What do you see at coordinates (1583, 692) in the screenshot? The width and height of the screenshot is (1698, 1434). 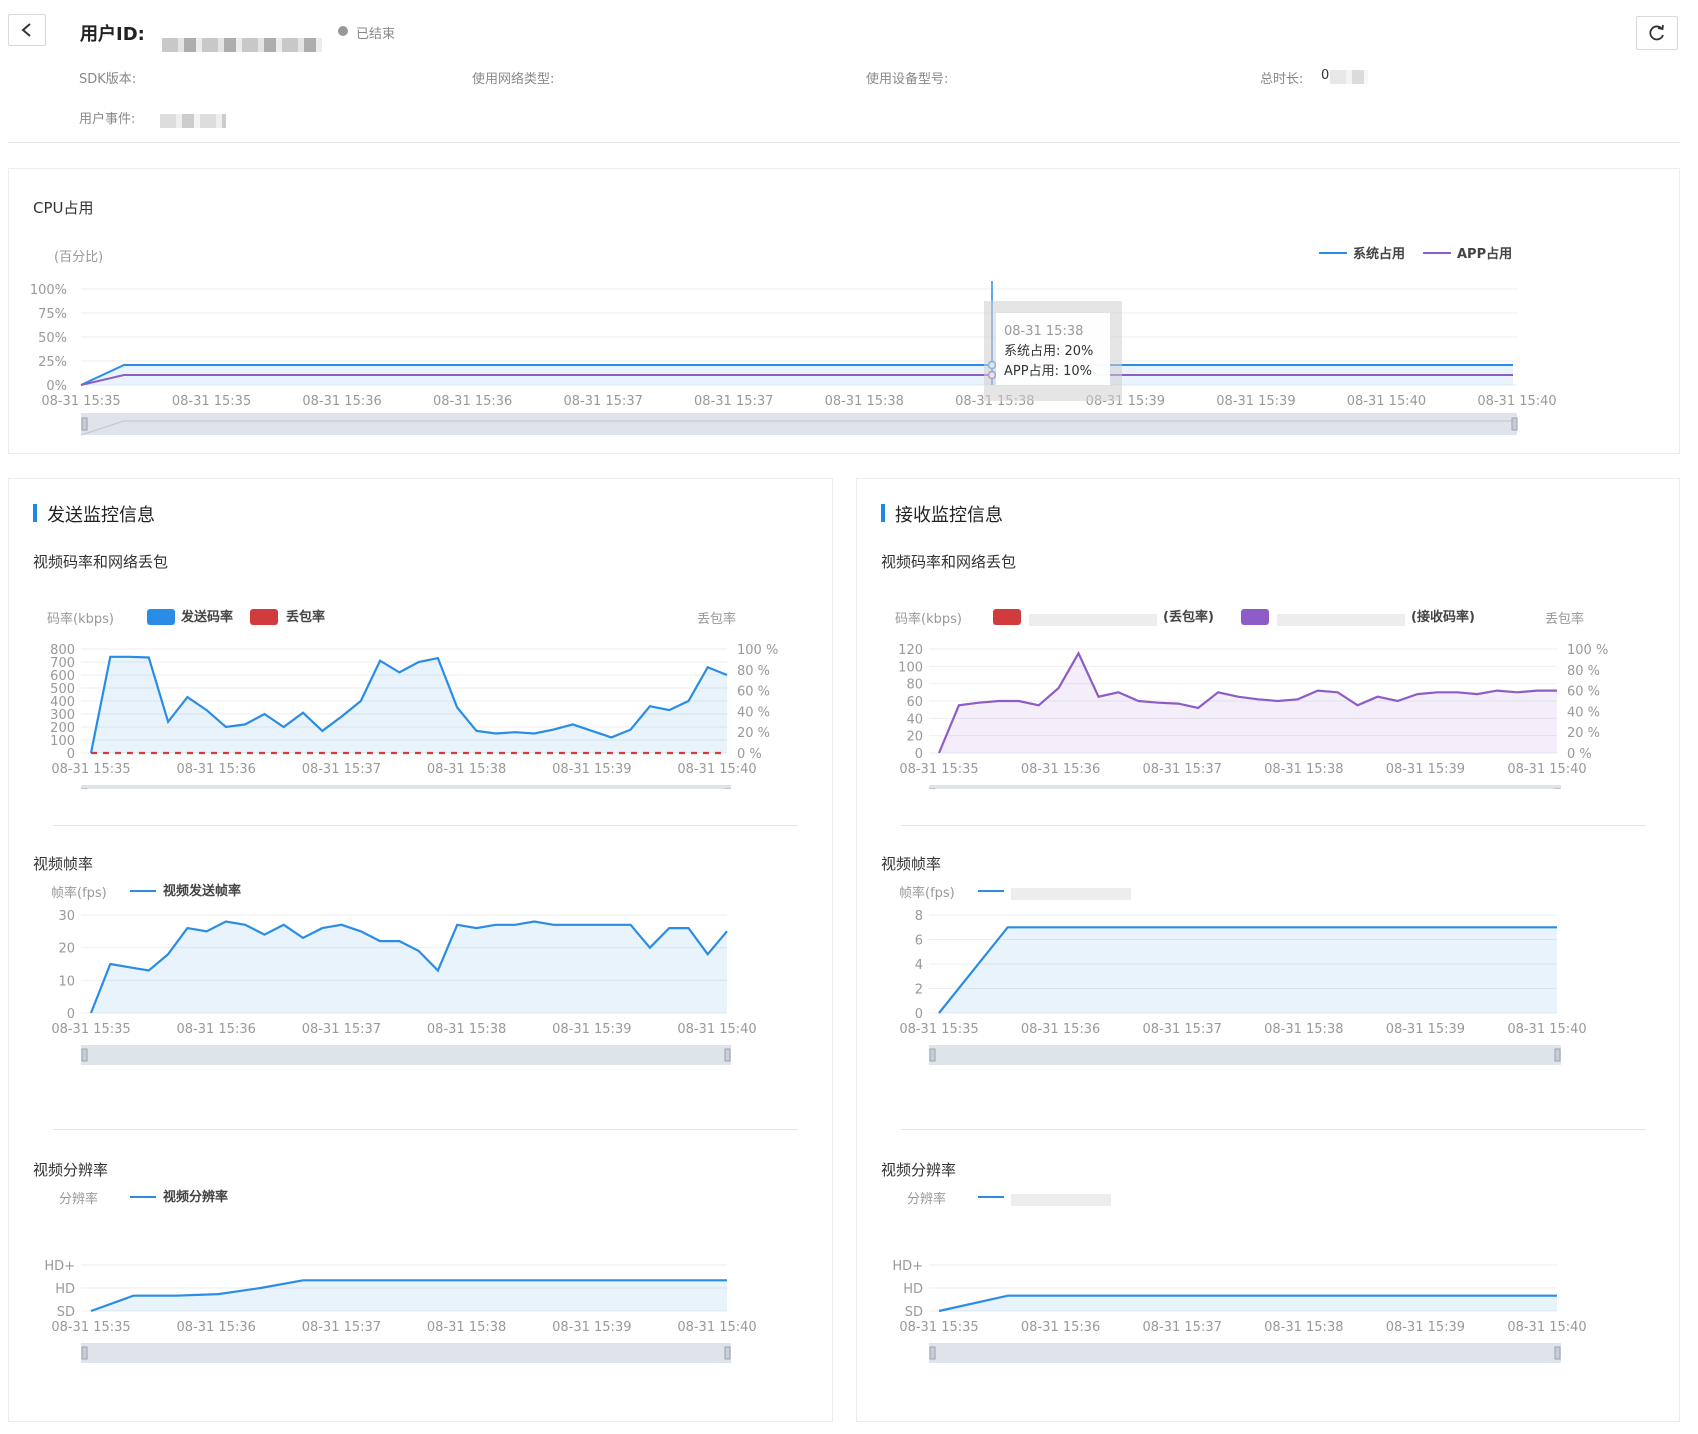 I see `y2-tick: 60 %` at bounding box center [1583, 692].